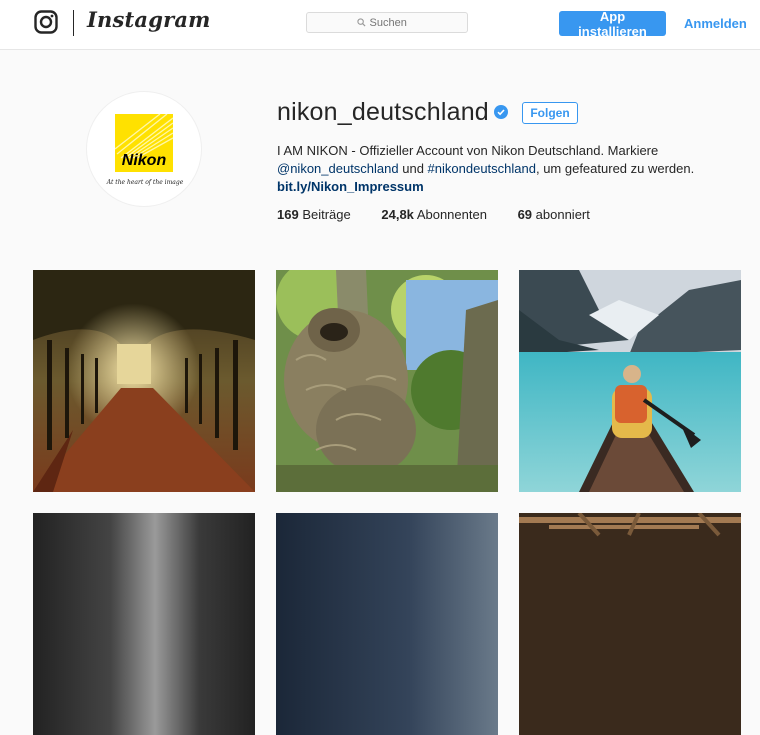 This screenshot has width=760, height=735. I want to click on login-link: Anmelden, so click(715, 23).